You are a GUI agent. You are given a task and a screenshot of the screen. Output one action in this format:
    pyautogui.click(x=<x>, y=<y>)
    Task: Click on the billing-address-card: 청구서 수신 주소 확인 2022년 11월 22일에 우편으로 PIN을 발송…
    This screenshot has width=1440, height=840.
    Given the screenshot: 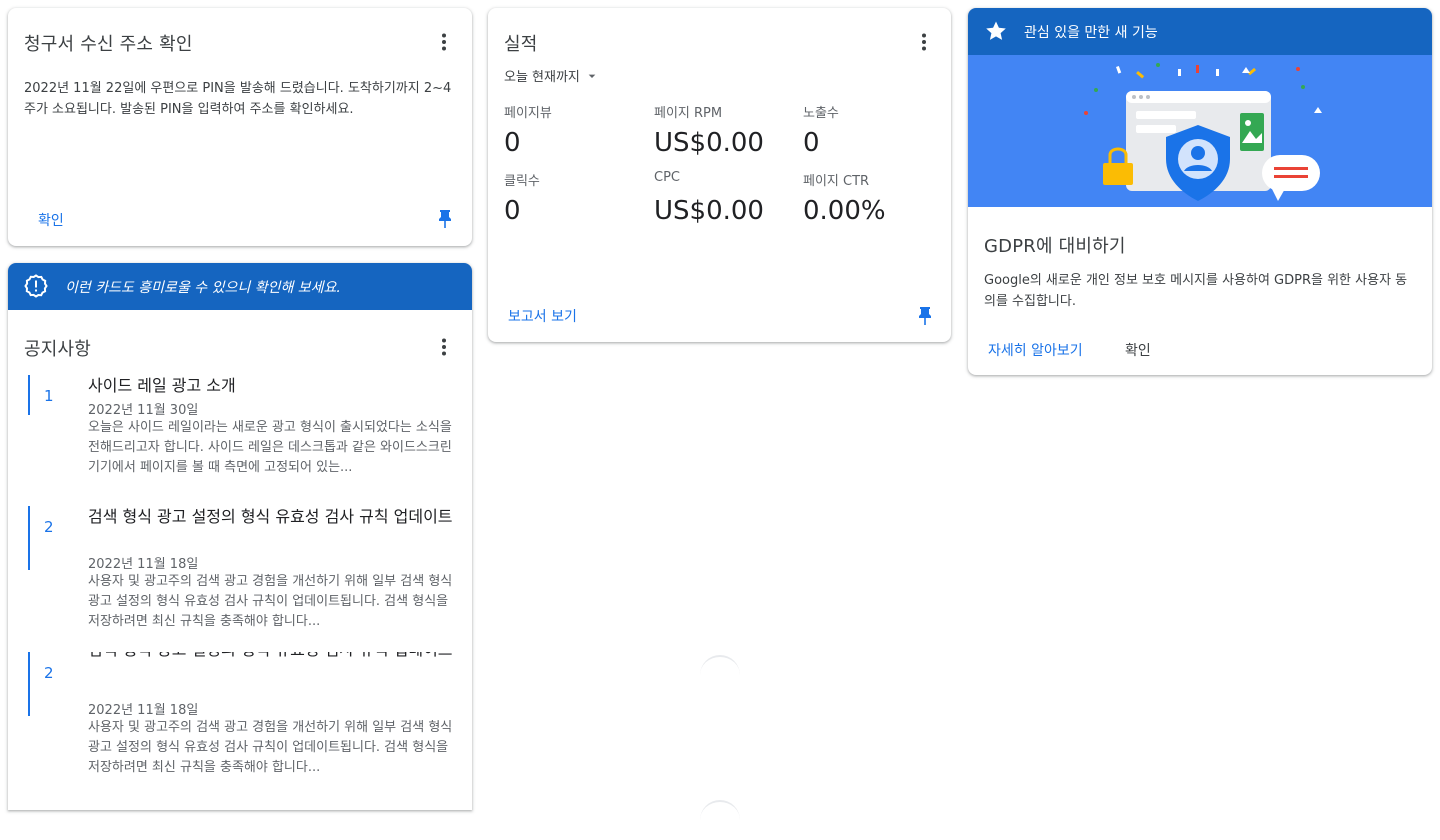 What is the action you would take?
    pyautogui.click(x=240, y=127)
    